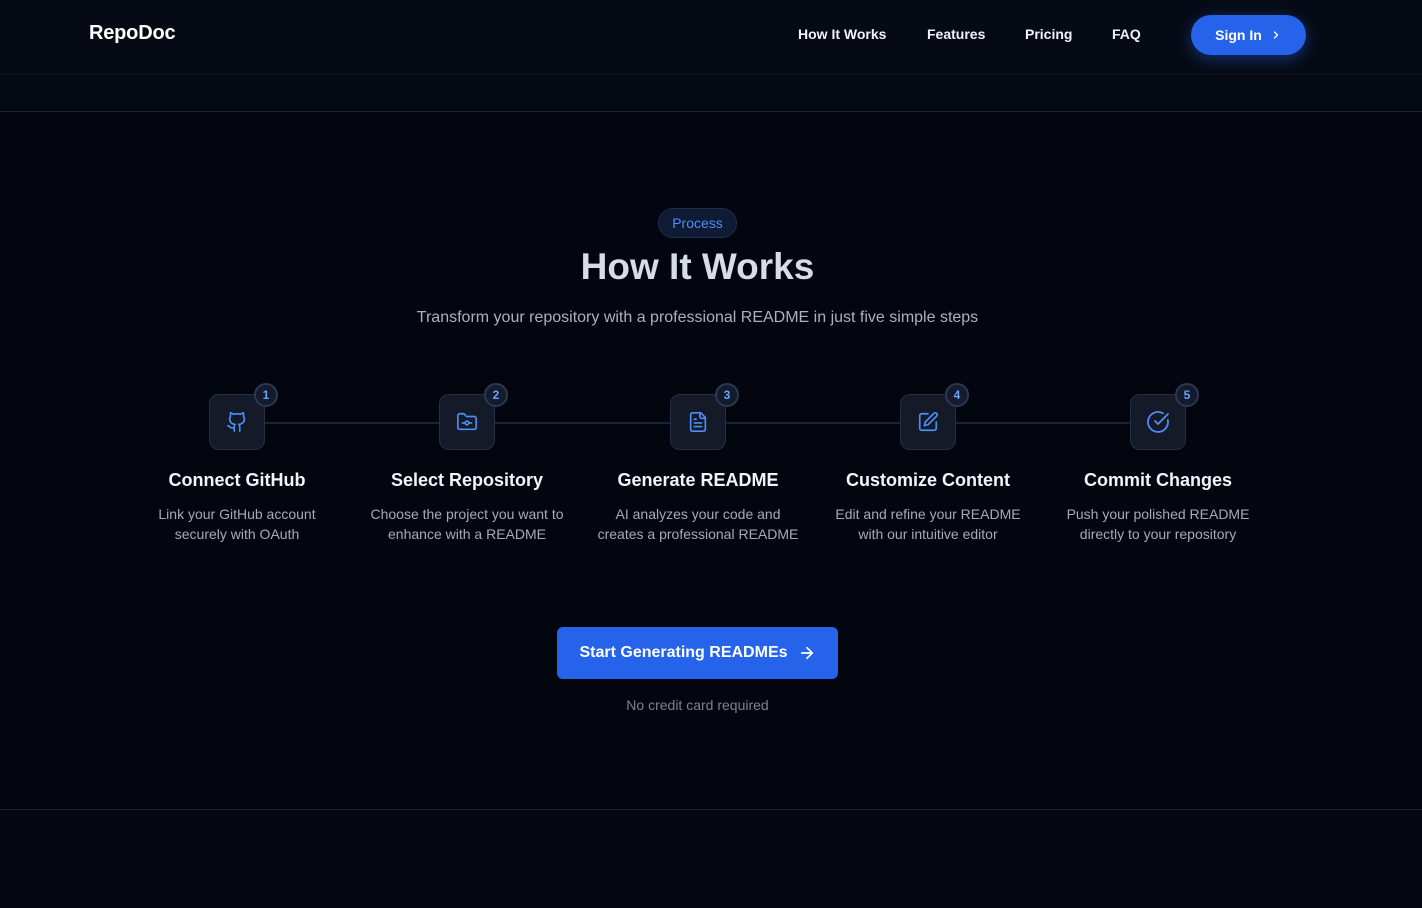 The height and width of the screenshot is (908, 1422). What do you see at coordinates (496, 395) in the screenshot?
I see `step-number-badge: 2` at bounding box center [496, 395].